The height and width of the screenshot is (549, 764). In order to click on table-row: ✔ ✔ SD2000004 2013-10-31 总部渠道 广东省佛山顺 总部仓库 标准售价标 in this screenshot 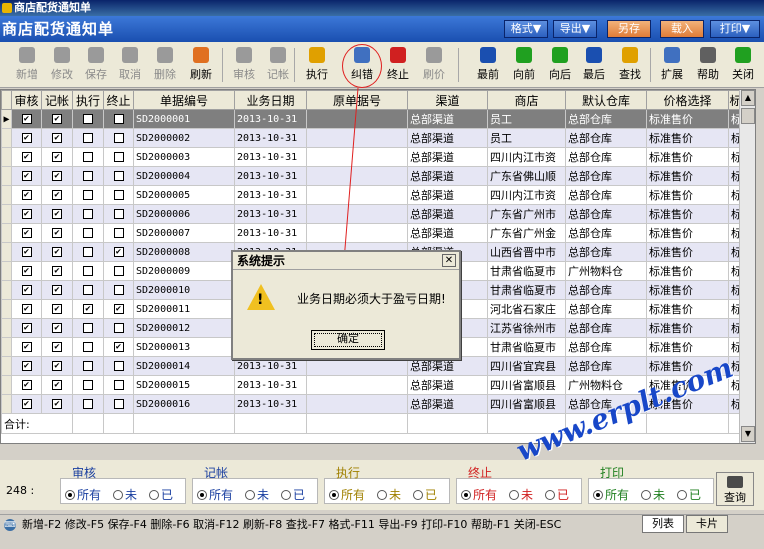, I will do `click(372, 176)`.